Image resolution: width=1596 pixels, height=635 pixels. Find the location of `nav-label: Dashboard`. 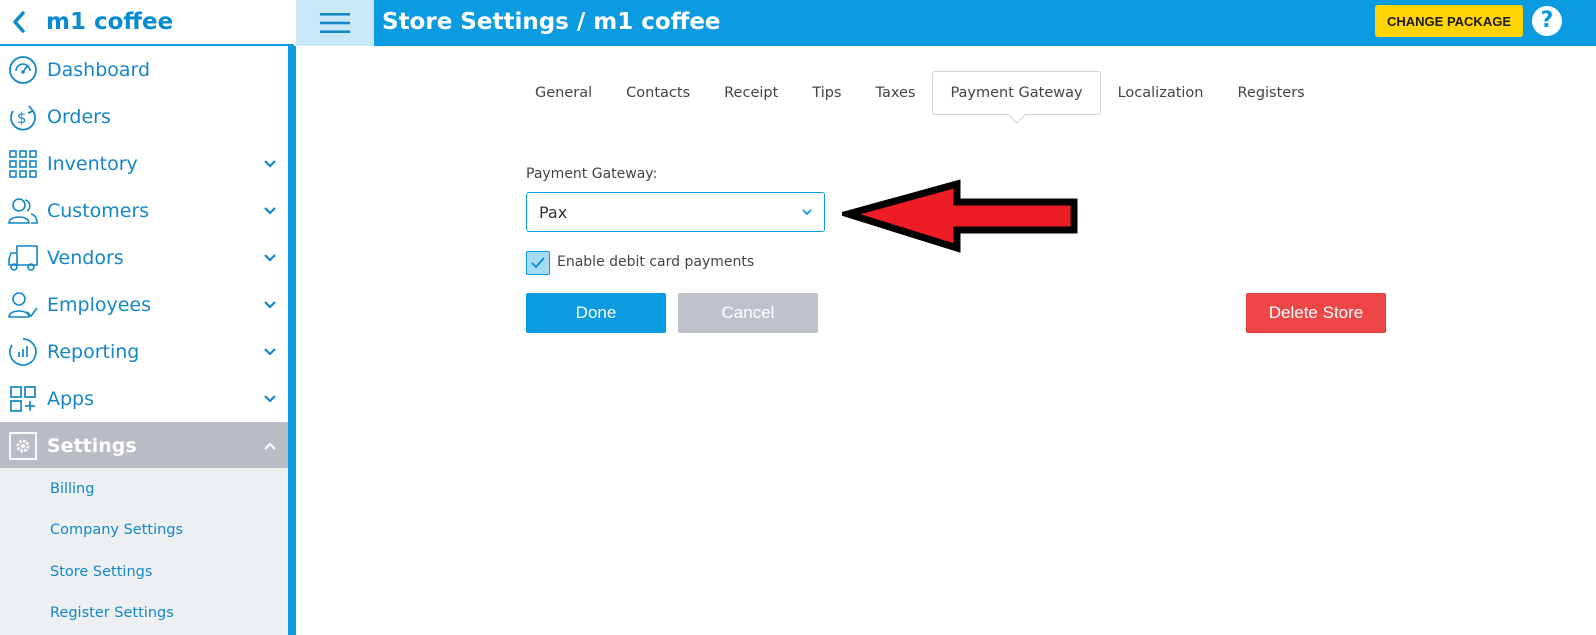

nav-label: Dashboard is located at coordinates (99, 69).